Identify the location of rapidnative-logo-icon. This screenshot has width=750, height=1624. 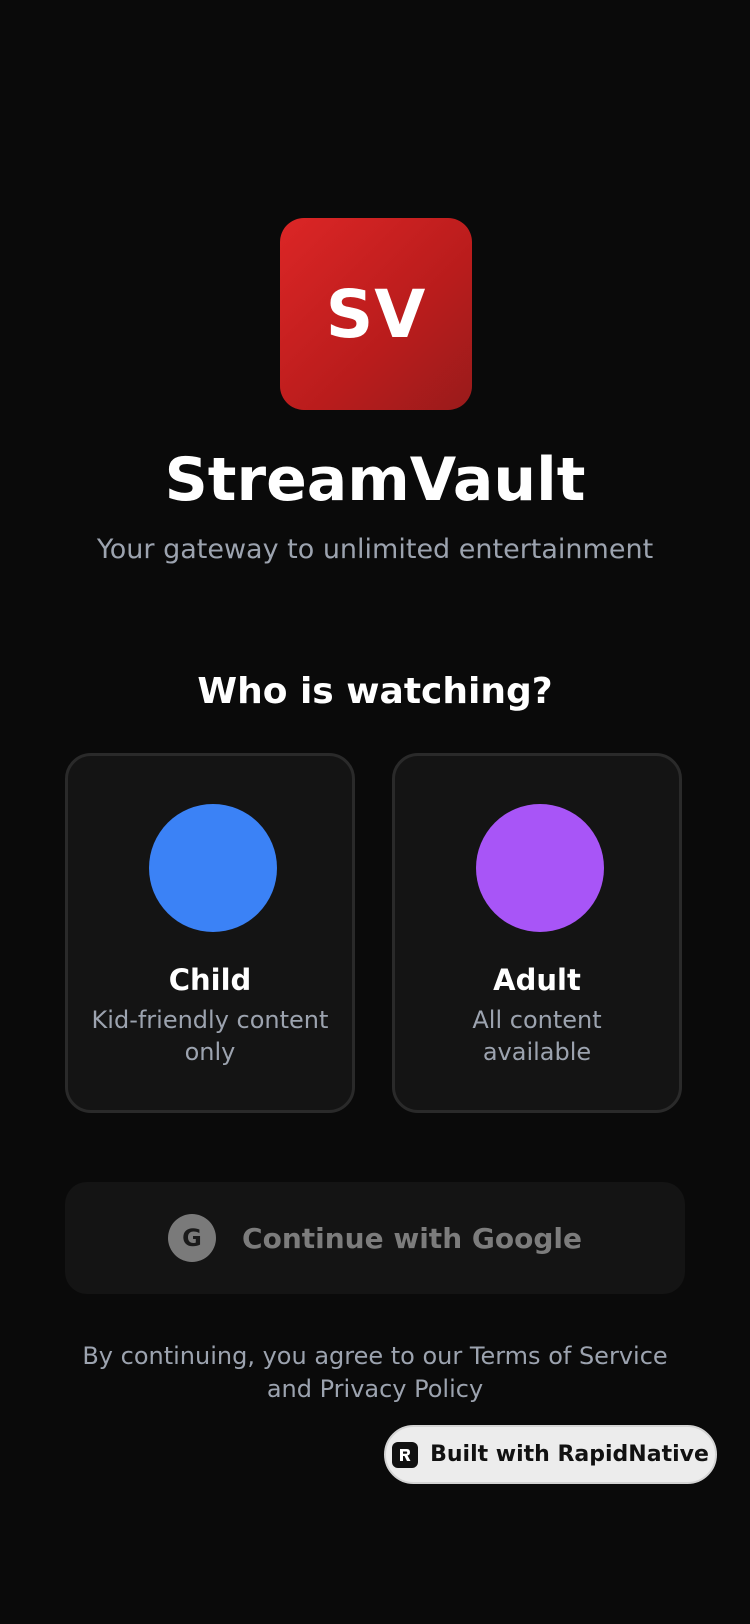
(405, 1454).